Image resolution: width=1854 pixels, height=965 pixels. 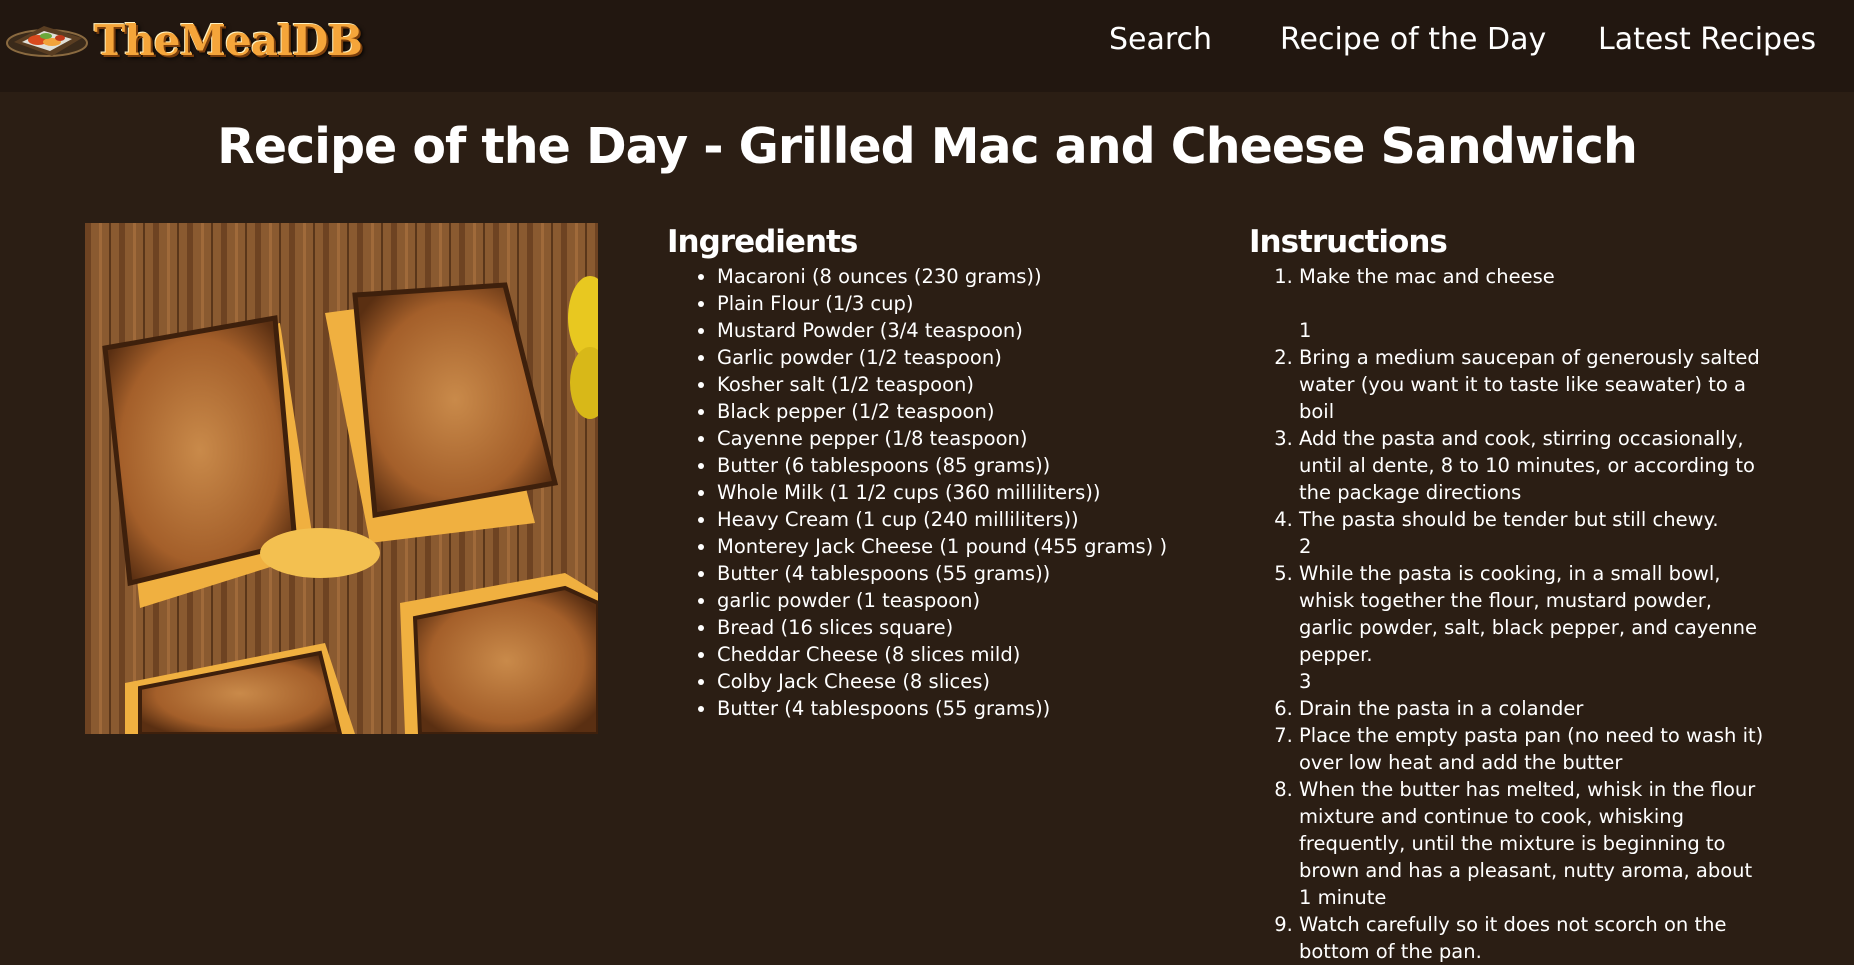 I want to click on nav-latest-recipes-link: Latest Recipes, so click(x=1707, y=39).